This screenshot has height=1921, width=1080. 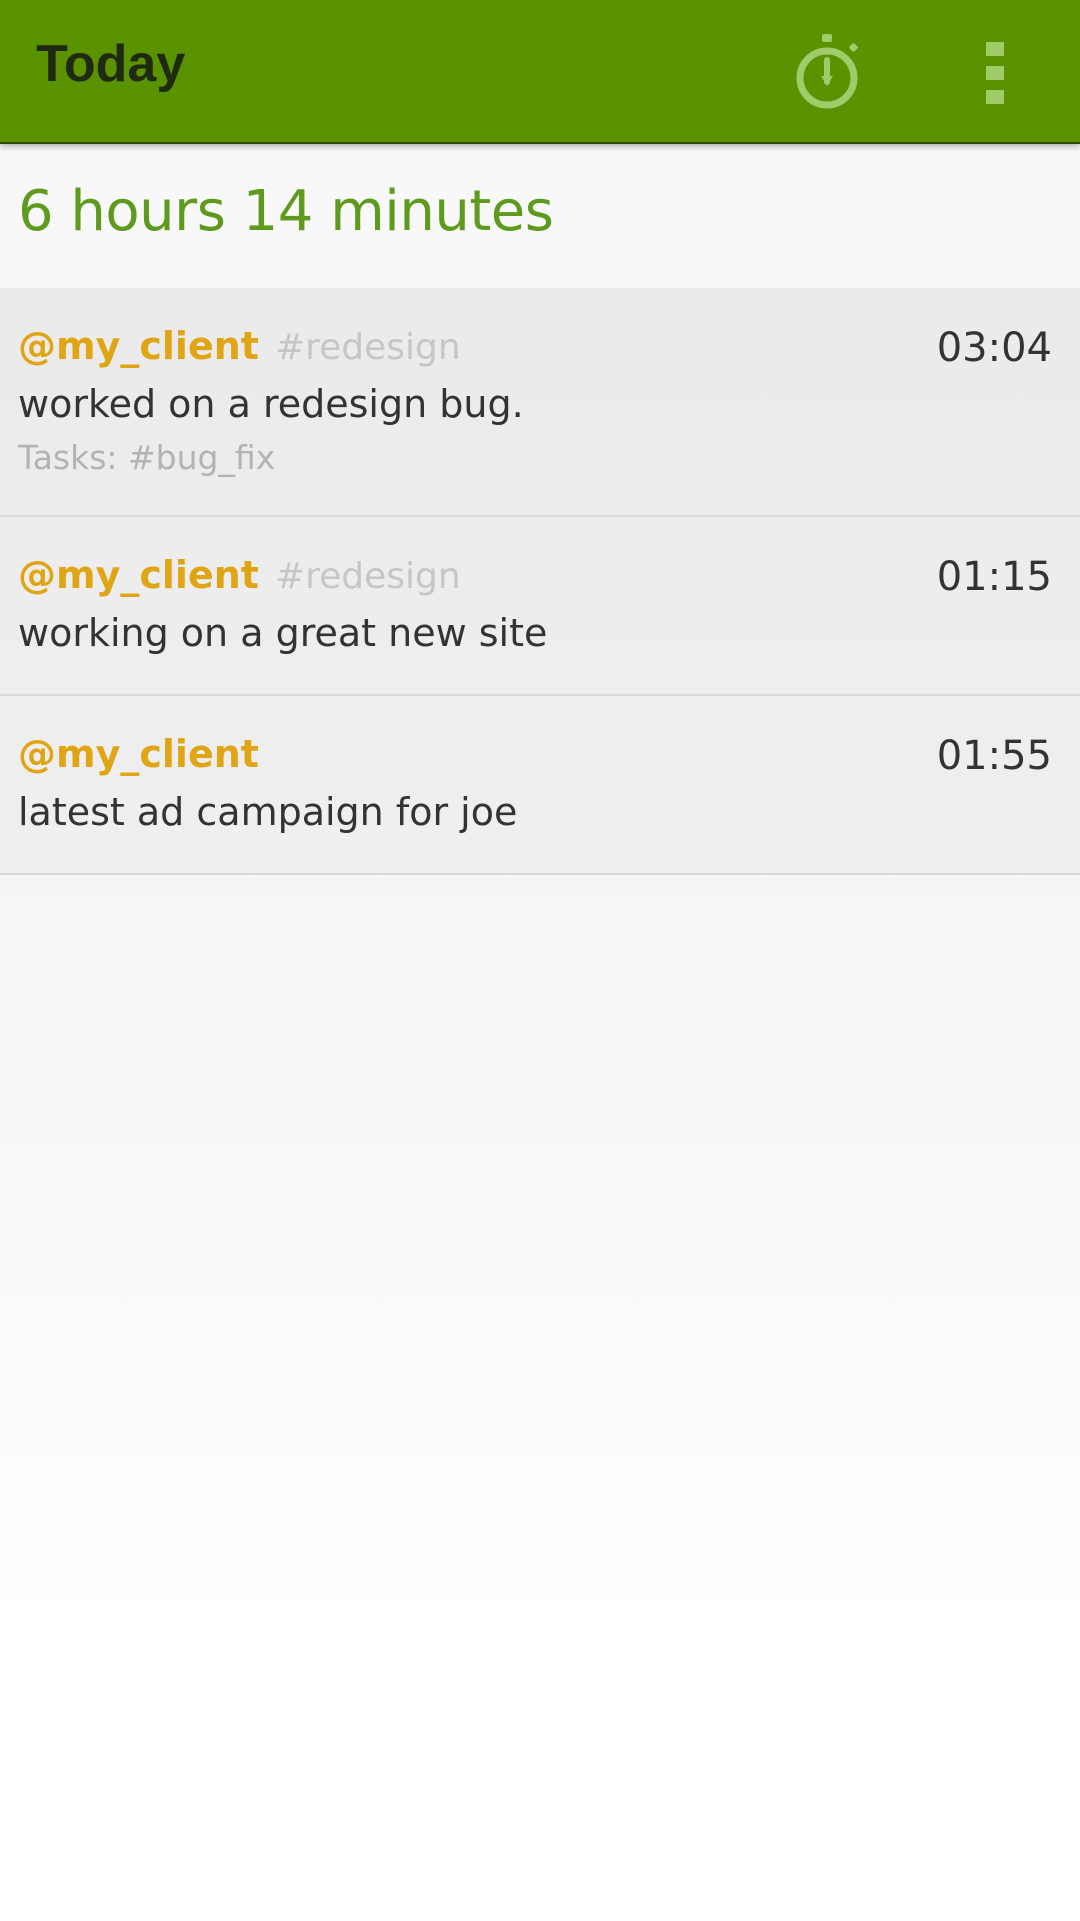 I want to click on timer-button, so click(x=827, y=72).